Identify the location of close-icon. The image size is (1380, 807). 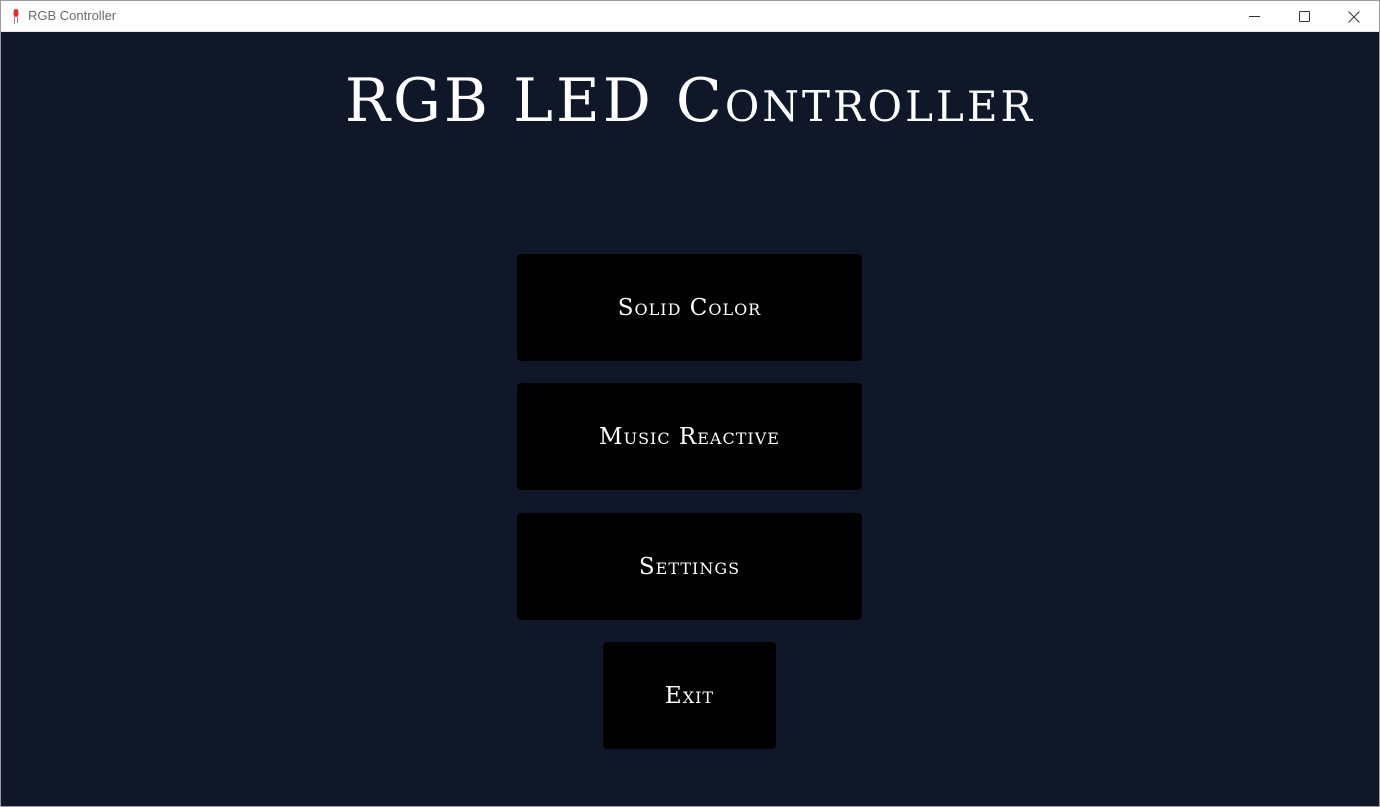
(1354, 16).